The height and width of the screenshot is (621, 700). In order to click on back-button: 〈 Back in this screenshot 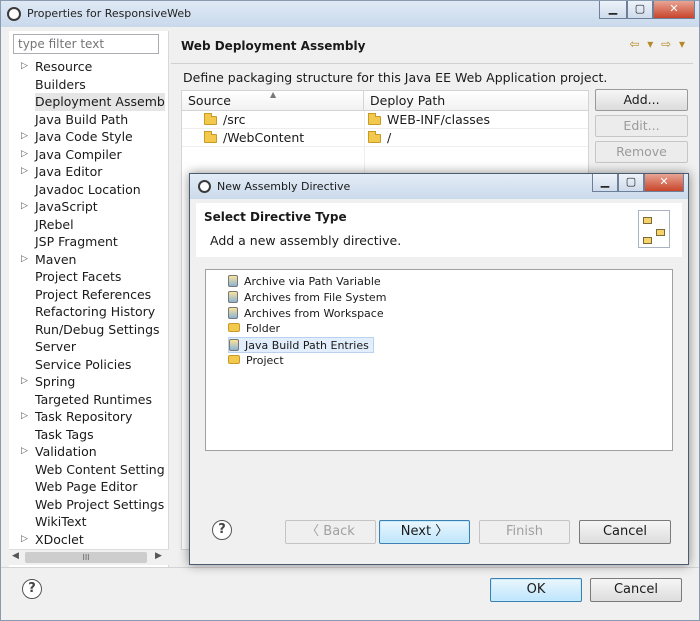, I will do `click(330, 532)`.